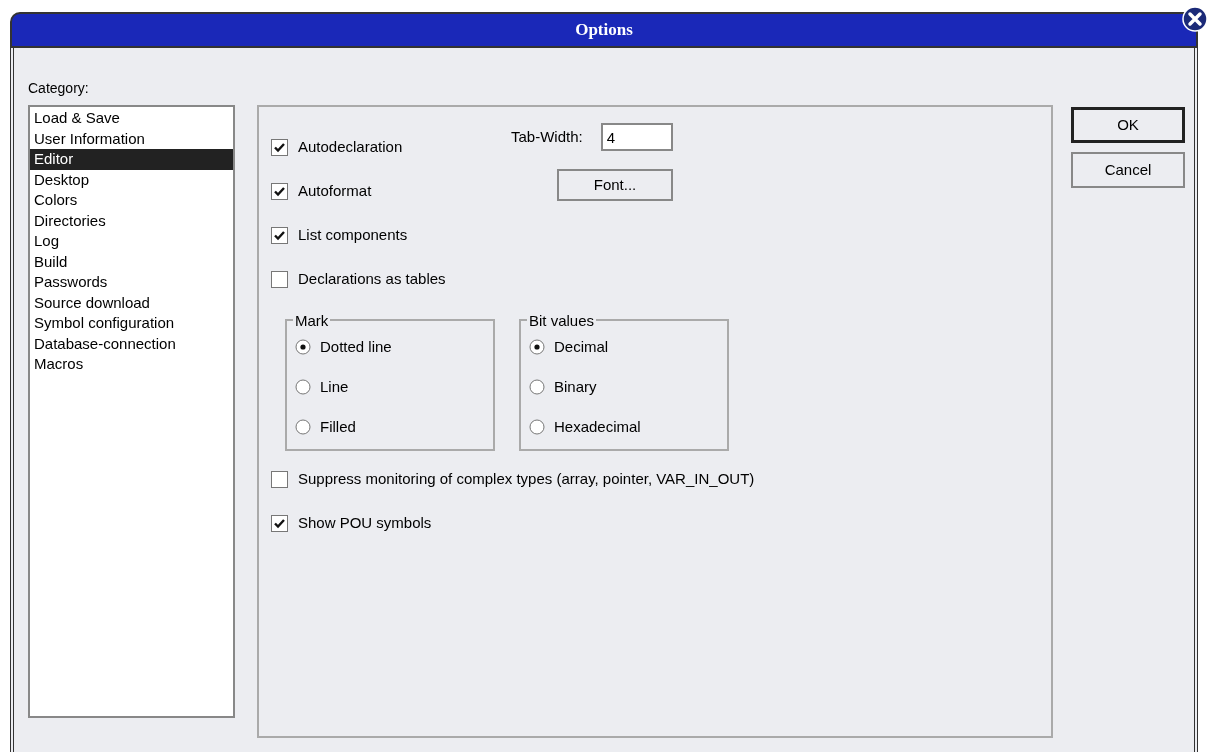 The width and height of the screenshot is (1208, 752). Describe the element at coordinates (131, 200) in the screenshot. I see `category-item: Colors` at that location.